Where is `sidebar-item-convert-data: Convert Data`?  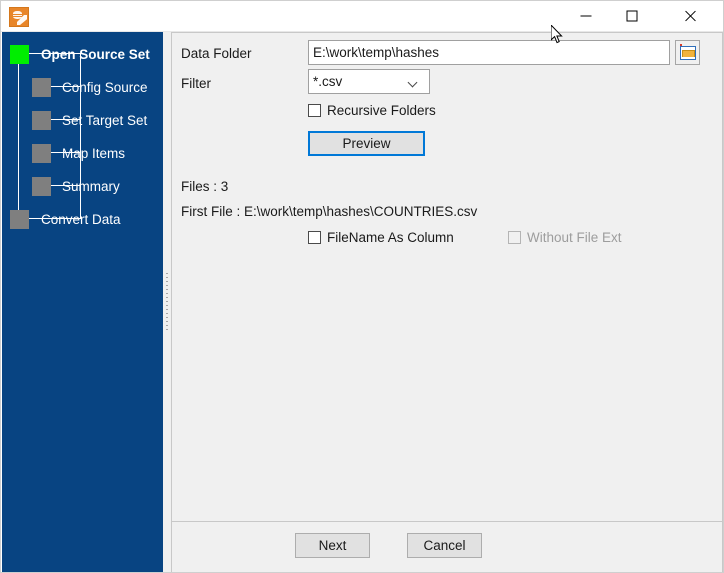
sidebar-item-convert-data: Convert Data is located at coordinates (65, 219).